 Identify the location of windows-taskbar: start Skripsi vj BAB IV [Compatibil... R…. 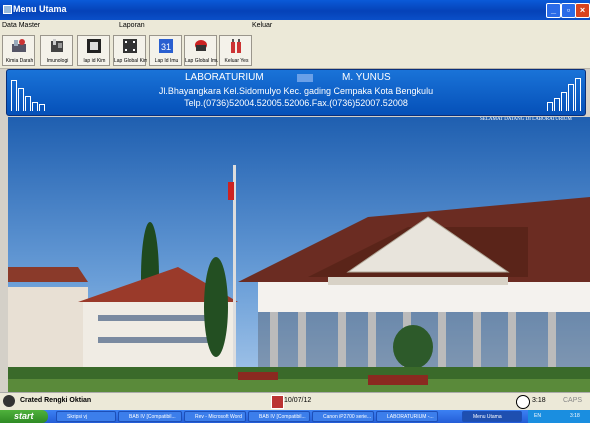
(295, 416).